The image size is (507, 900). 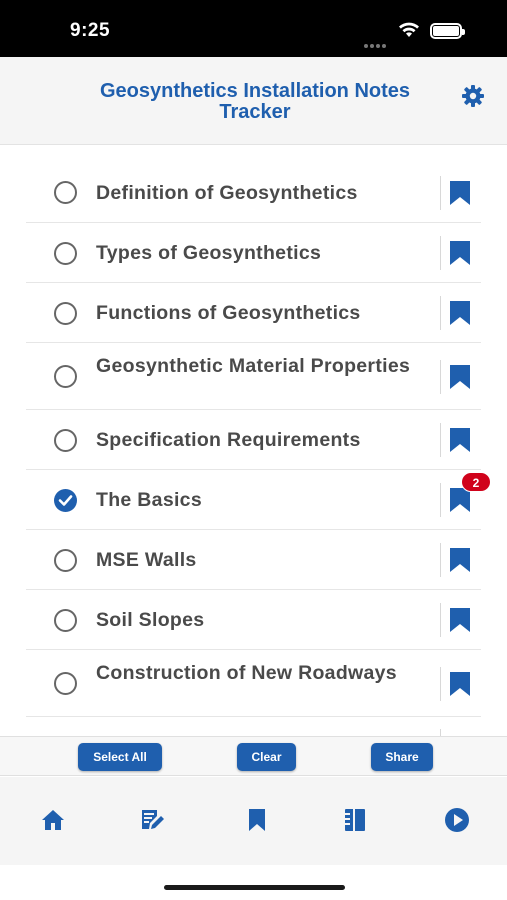 I want to click on topic-row: Types of Geosynthetics, so click(x=253, y=253).